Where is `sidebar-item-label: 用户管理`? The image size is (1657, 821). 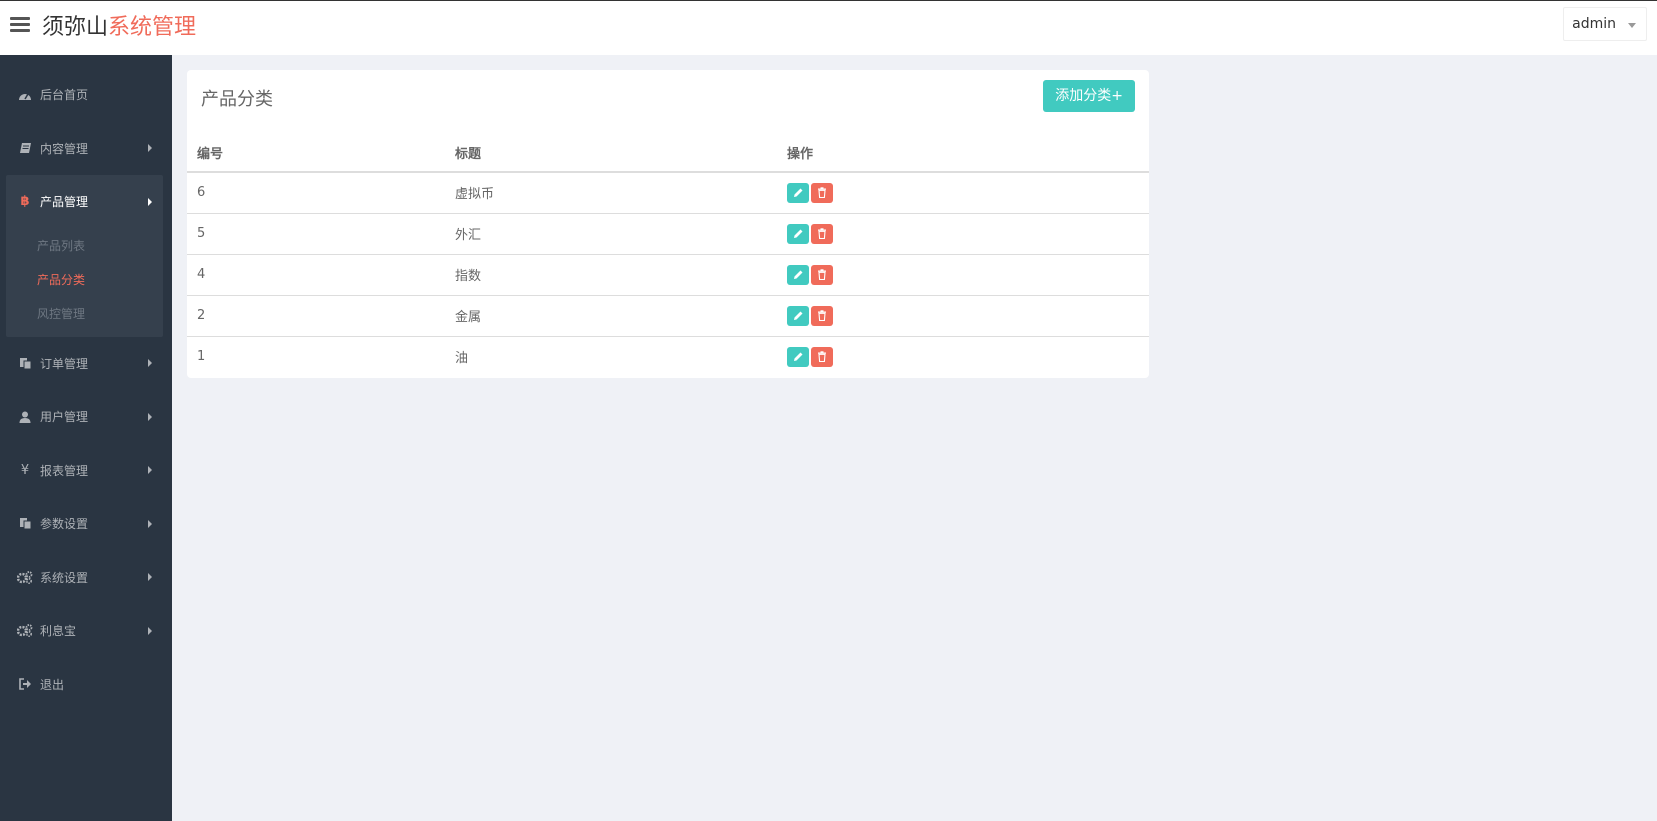 sidebar-item-label: 用户管理 is located at coordinates (64, 417).